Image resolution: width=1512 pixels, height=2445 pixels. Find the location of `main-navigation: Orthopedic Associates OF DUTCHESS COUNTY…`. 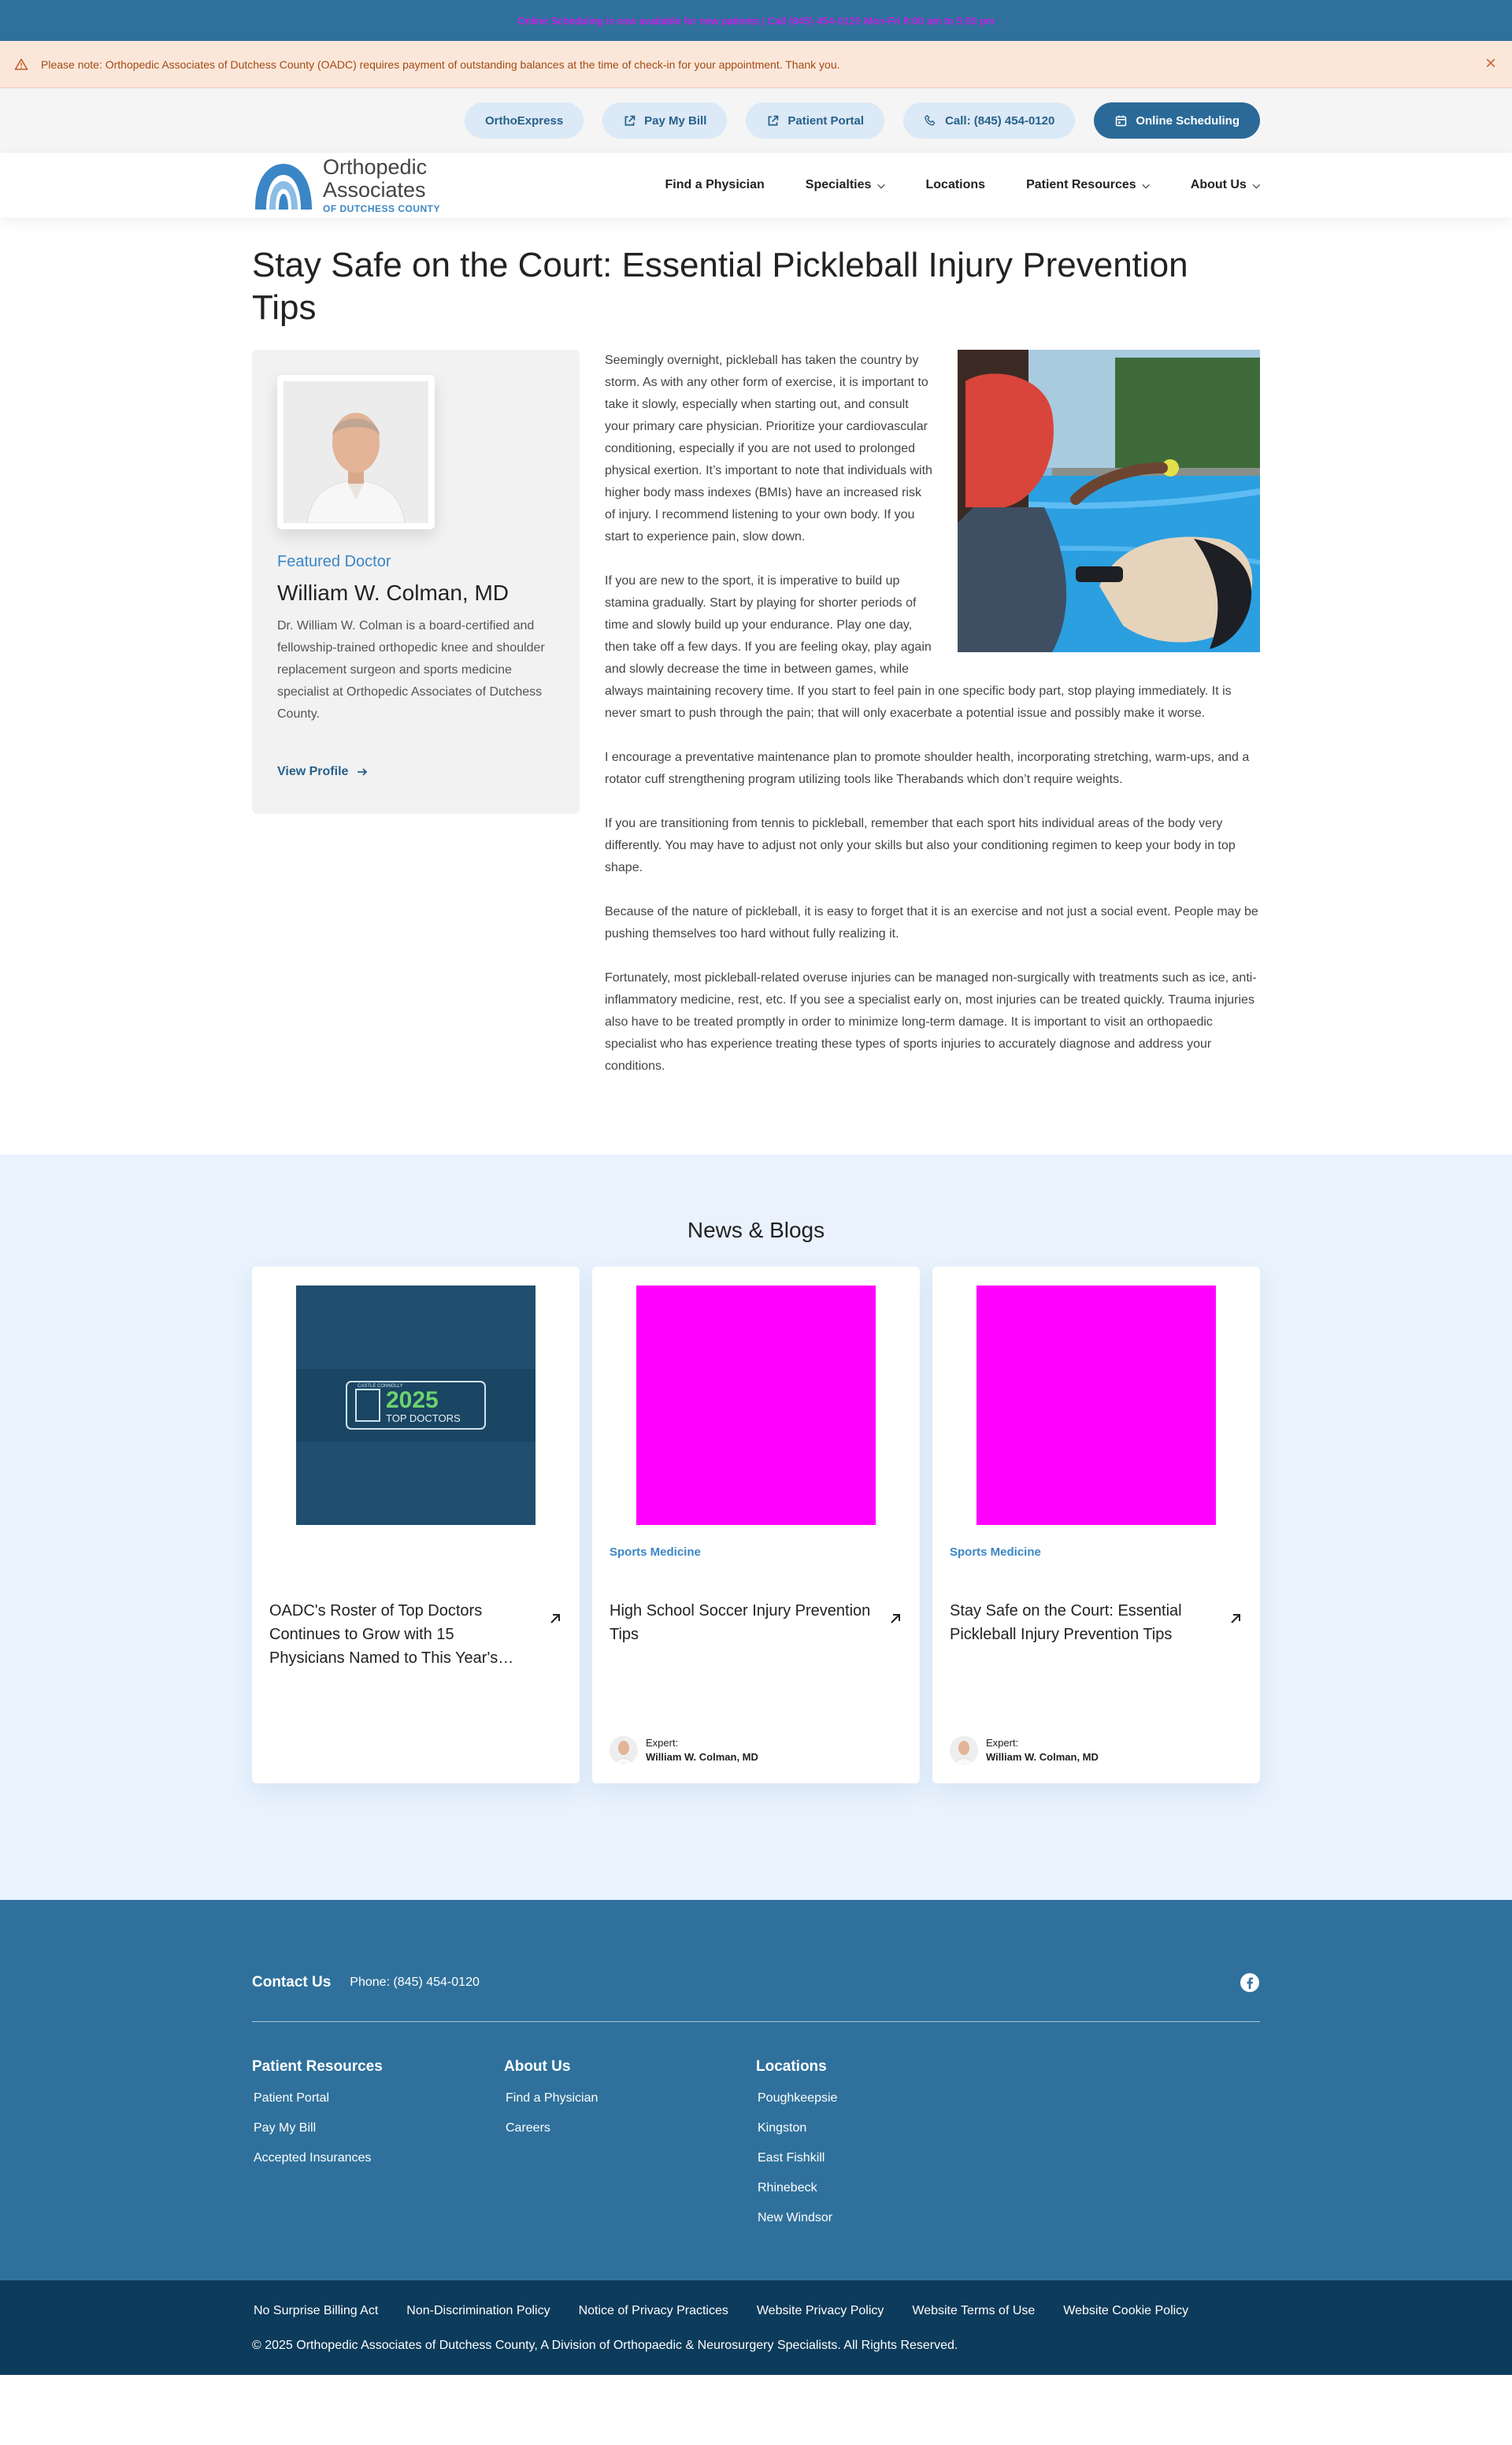

main-navigation: Orthopedic Associates OF DUTCHESS COUNTY… is located at coordinates (756, 185).